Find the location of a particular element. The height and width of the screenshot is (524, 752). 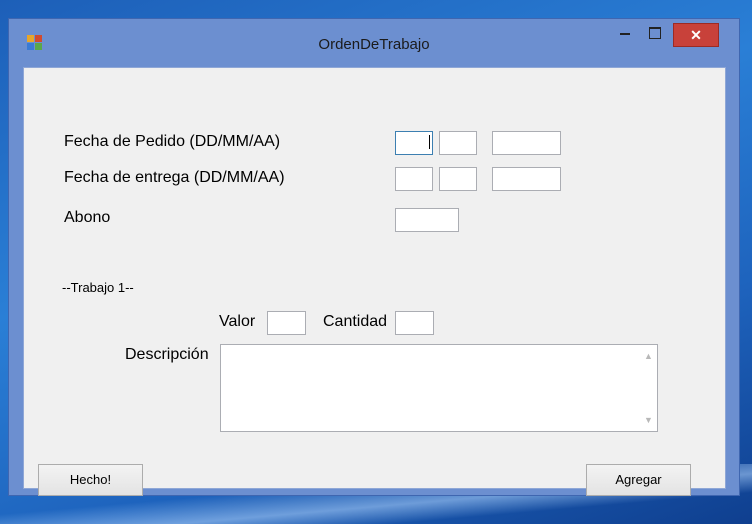

close-icon: ✕ is located at coordinates (696, 35).